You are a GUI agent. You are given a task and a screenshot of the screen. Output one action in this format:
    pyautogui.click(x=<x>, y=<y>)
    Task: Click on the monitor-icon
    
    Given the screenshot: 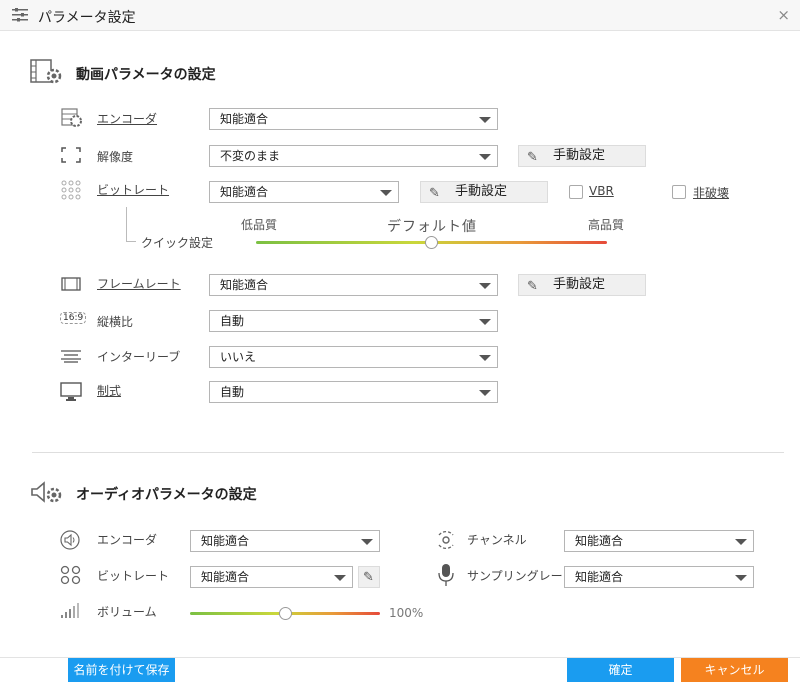 What is the action you would take?
    pyautogui.click(x=71, y=391)
    